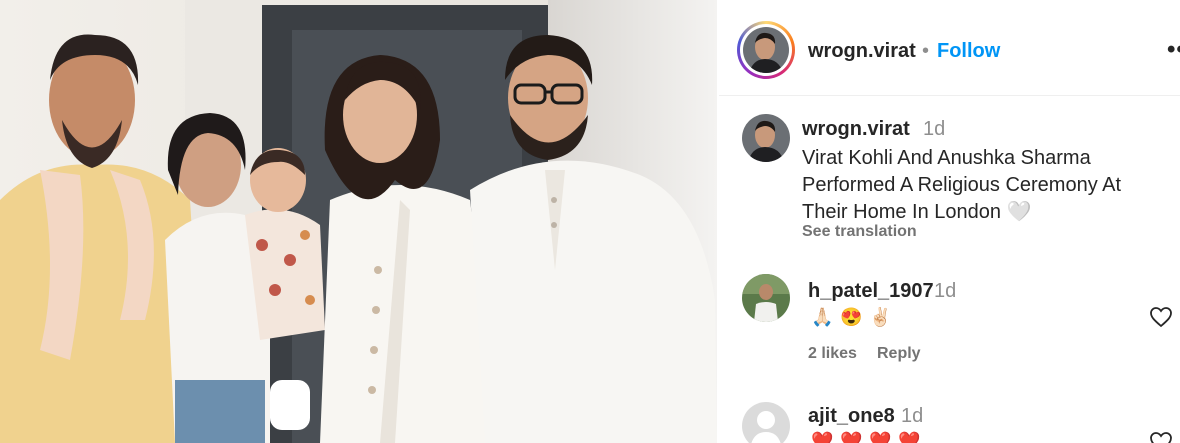 This screenshot has height=443, width=1180. What do you see at coordinates (880, 317) in the screenshot?
I see `victory-hand-emoji: ✌🏻` at bounding box center [880, 317].